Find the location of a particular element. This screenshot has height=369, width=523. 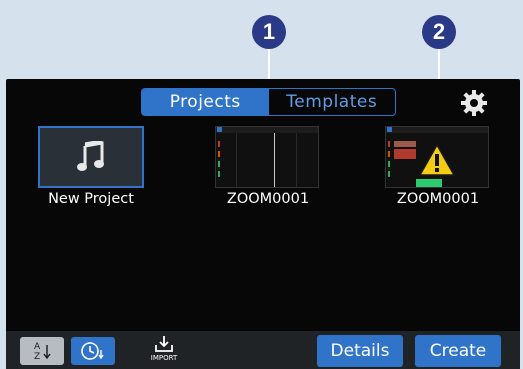

new-project-label: New Project is located at coordinates (91, 199).